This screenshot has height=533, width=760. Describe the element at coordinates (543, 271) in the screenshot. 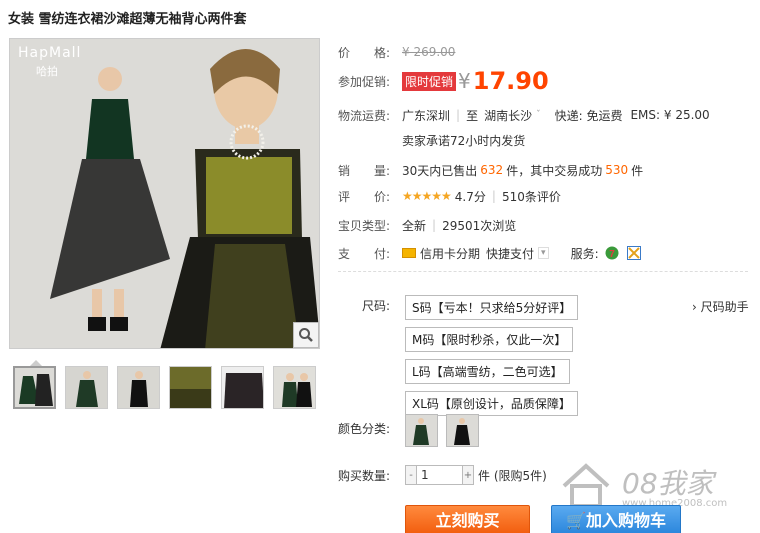

I see `section-divider` at that location.